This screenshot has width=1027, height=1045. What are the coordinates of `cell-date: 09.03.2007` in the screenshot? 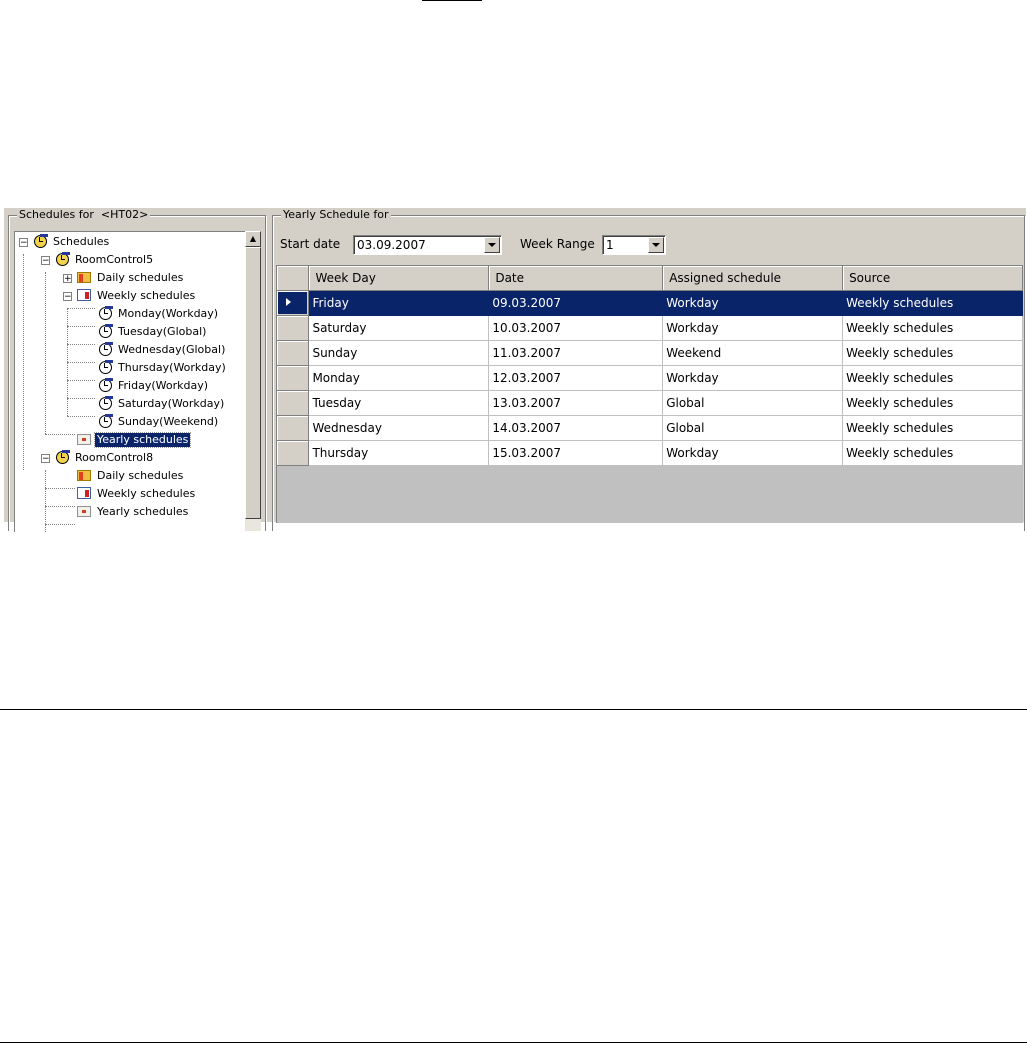 It's located at (576, 303).